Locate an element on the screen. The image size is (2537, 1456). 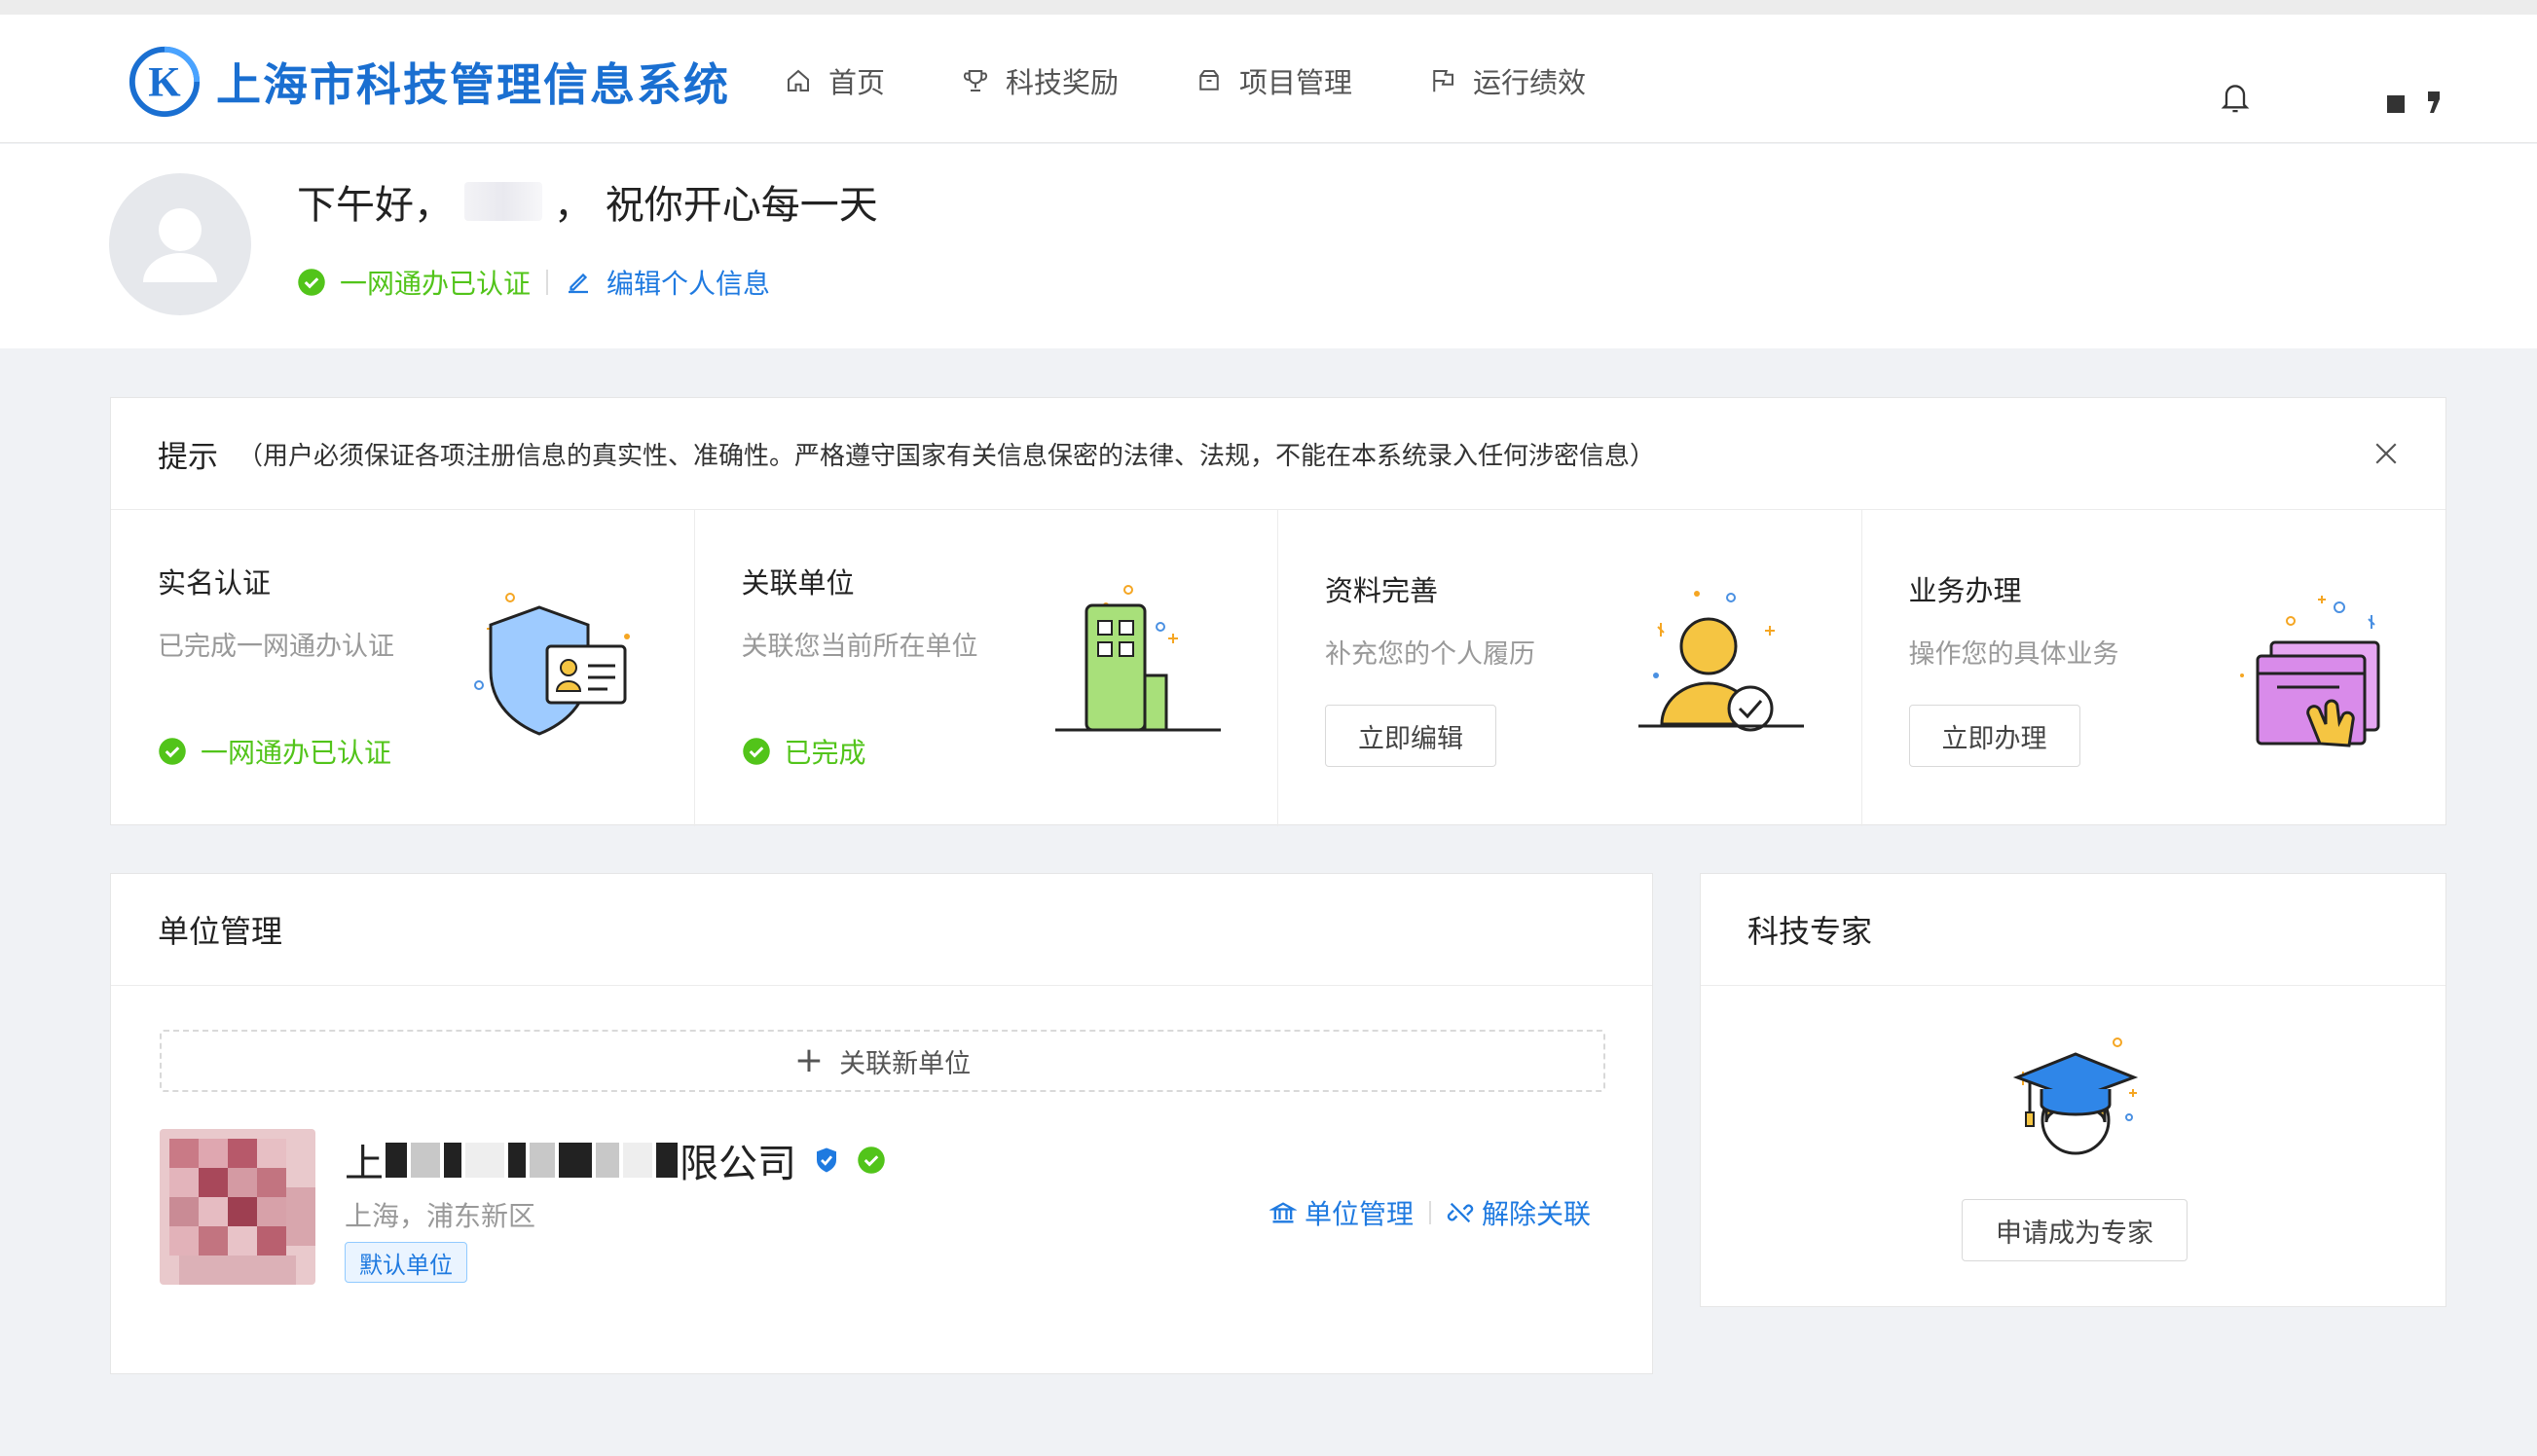
greeting-panel: 下午好， ， 祝你开心每一天 一网通办已认证 编辑个人信息 is located at coordinates (1268, 246).